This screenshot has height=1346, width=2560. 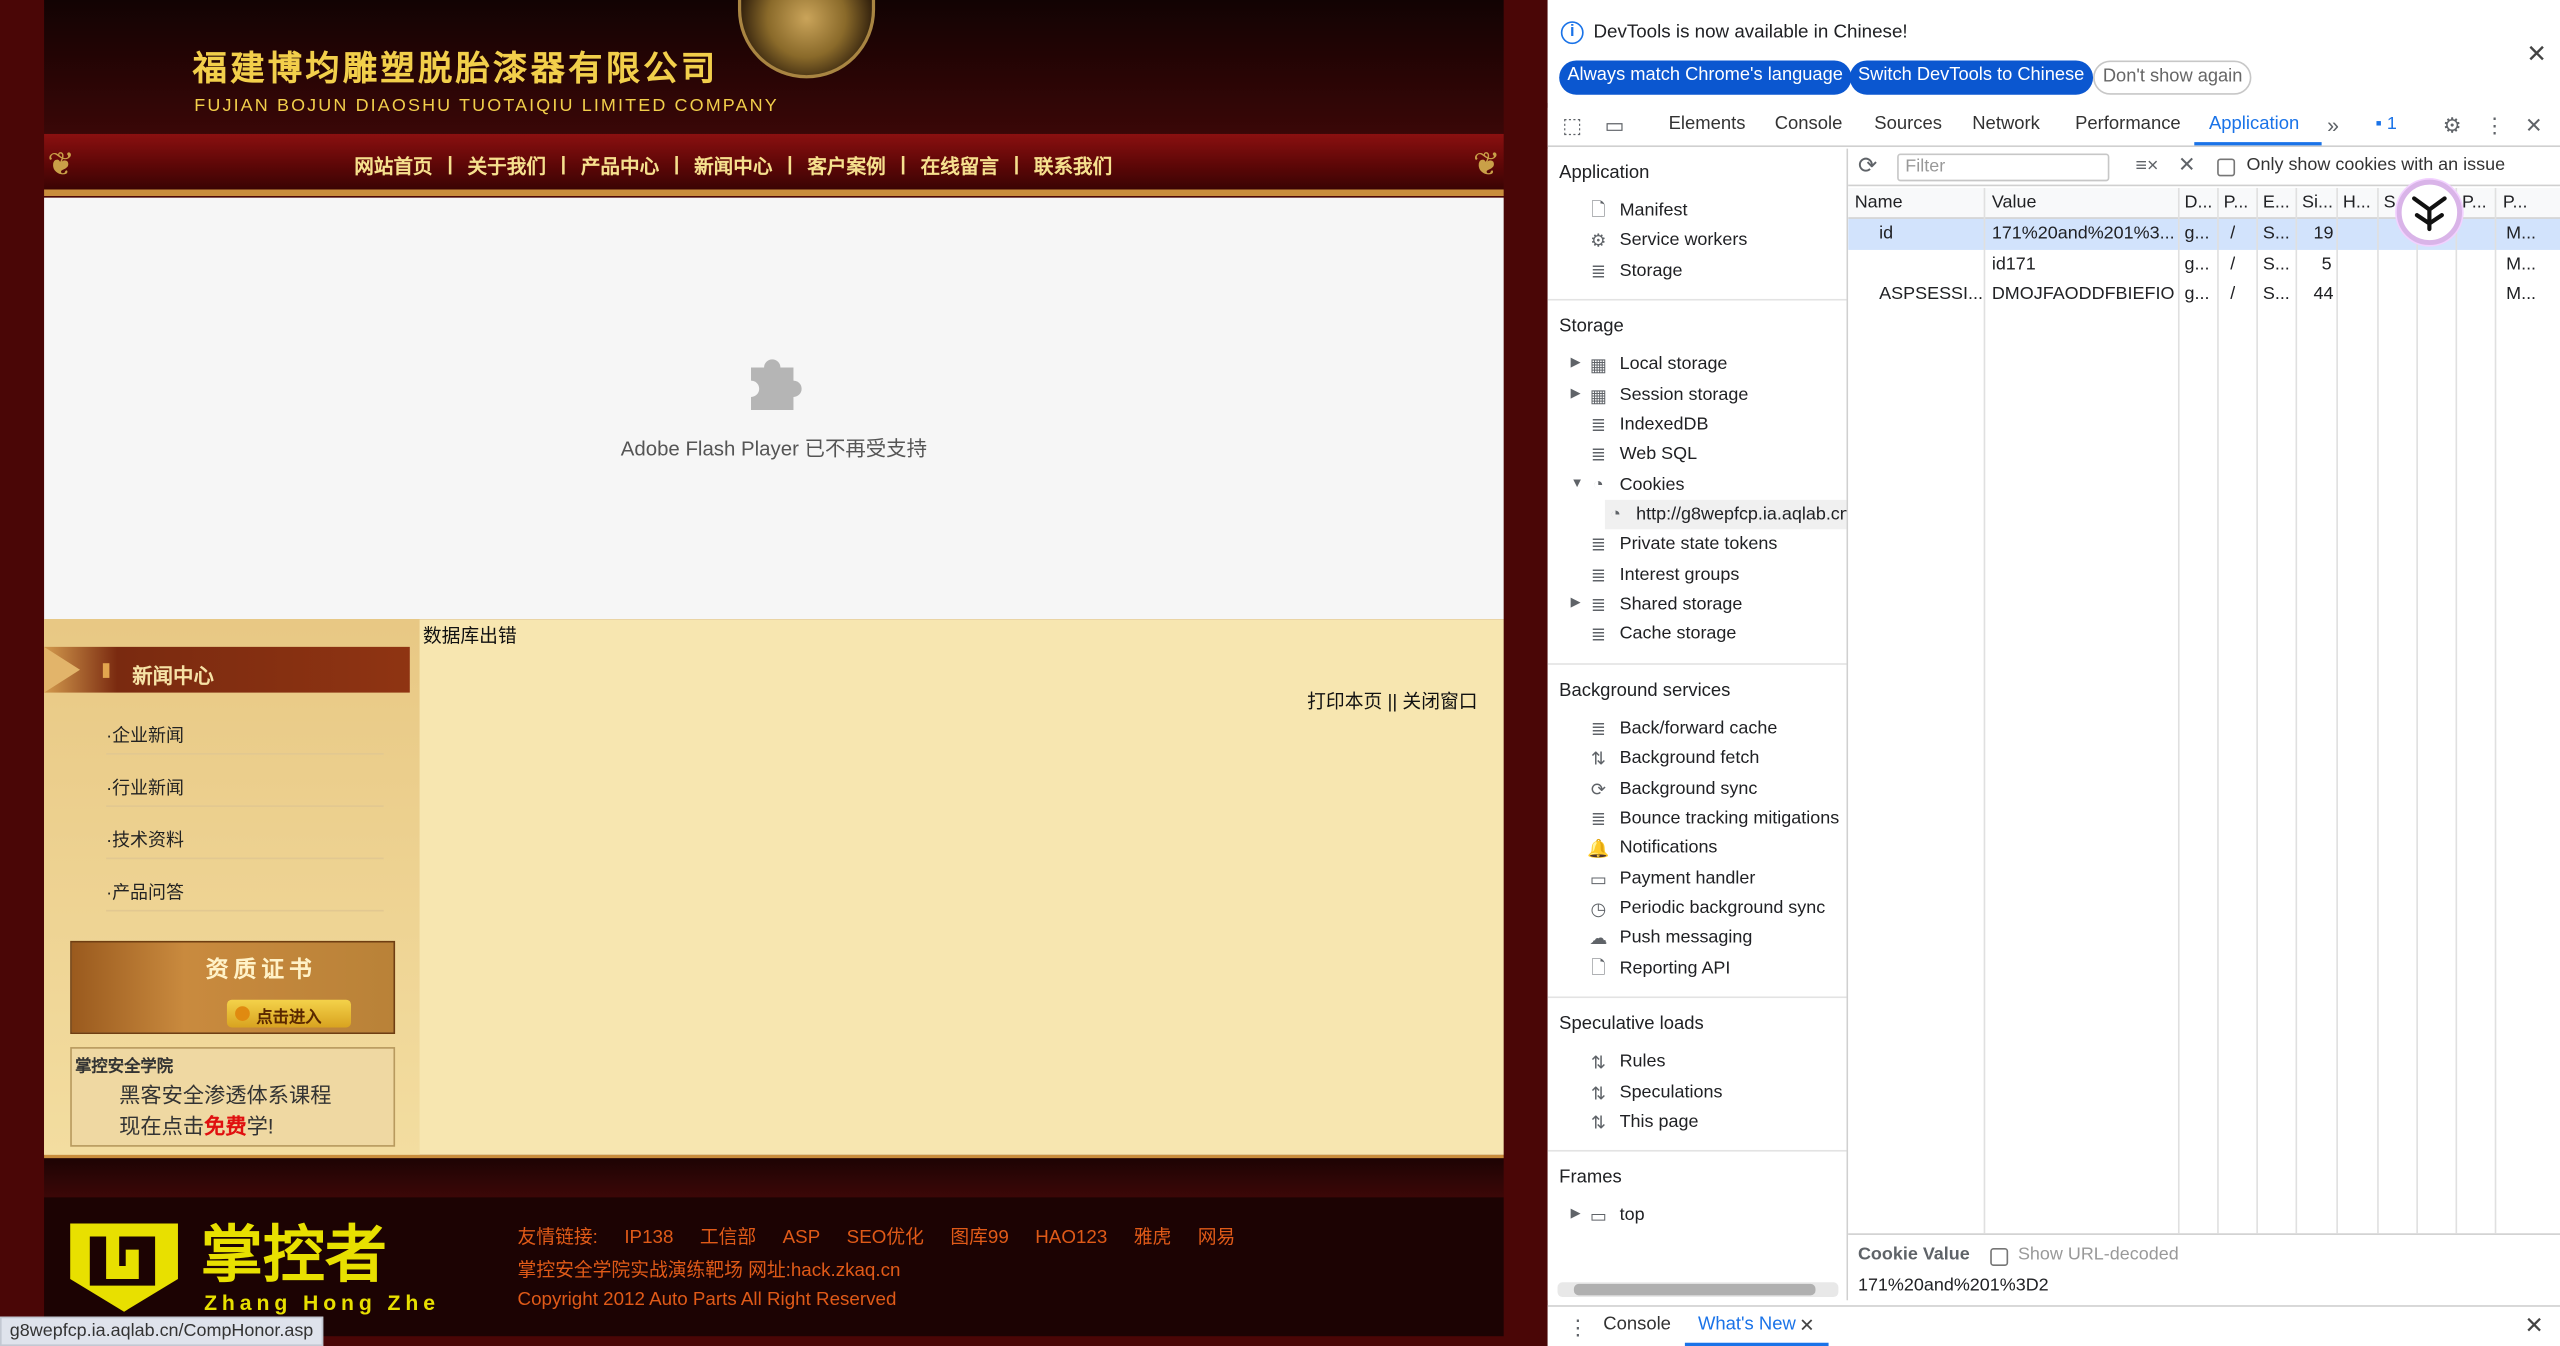 What do you see at coordinates (1626, 1061) in the screenshot?
I see `sidebar-item-rules: ⇅ Rules` at bounding box center [1626, 1061].